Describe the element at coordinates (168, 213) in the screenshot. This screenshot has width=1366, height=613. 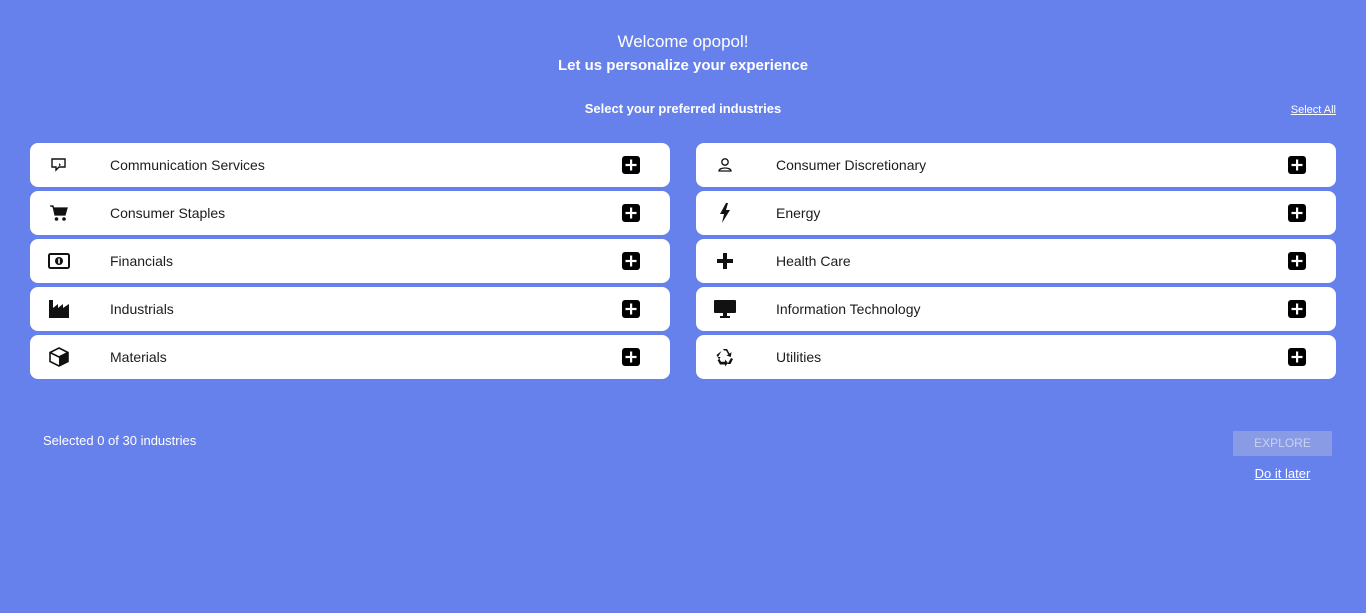
I see `industry-label: Consumer Staples` at that location.